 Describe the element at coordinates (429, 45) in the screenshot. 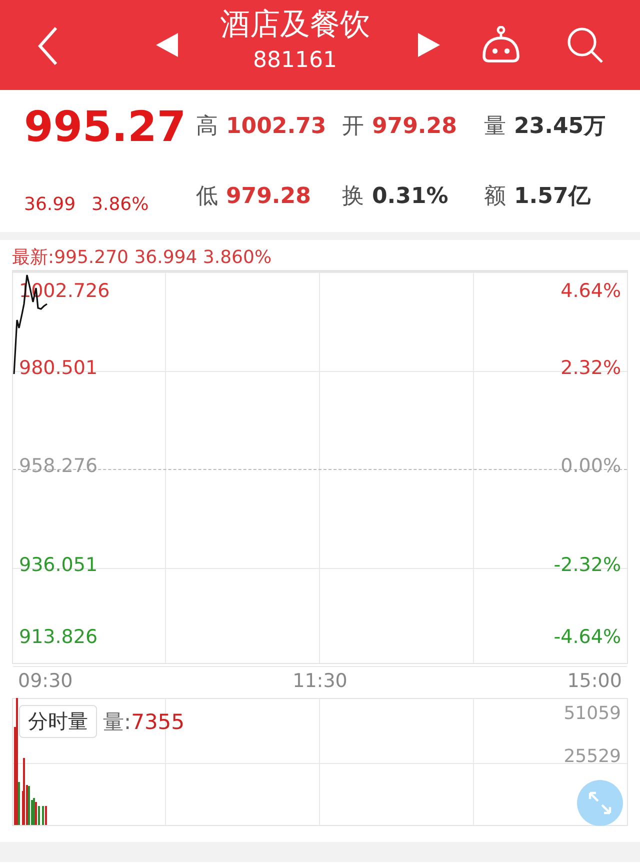

I see `next-icon` at that location.